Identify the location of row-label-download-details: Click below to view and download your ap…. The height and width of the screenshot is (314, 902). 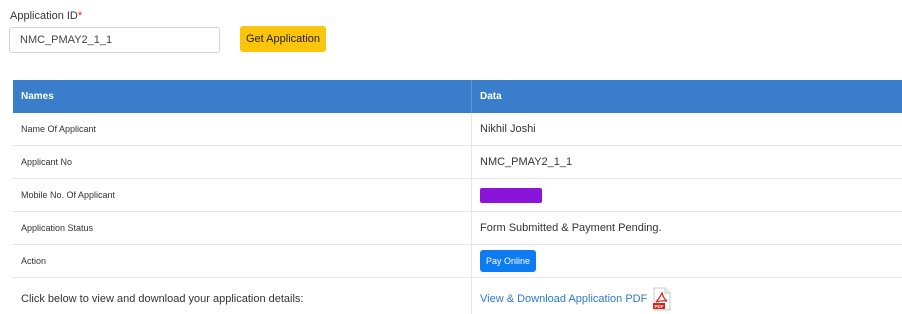
(242, 295).